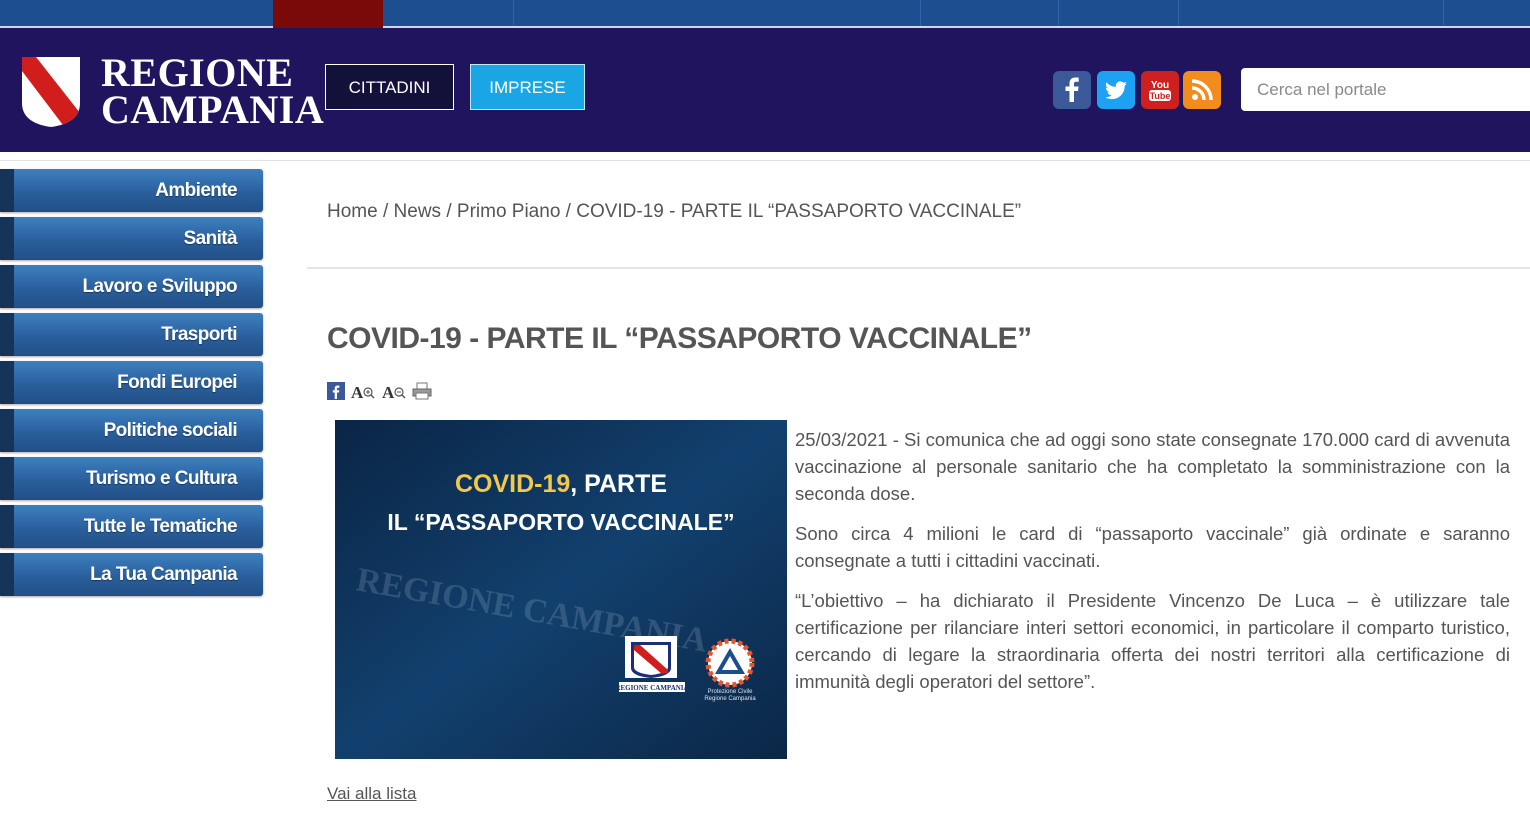 Image resolution: width=1530 pixels, height=821 pixels. I want to click on font-decrease-icon: A, so click(394, 393).